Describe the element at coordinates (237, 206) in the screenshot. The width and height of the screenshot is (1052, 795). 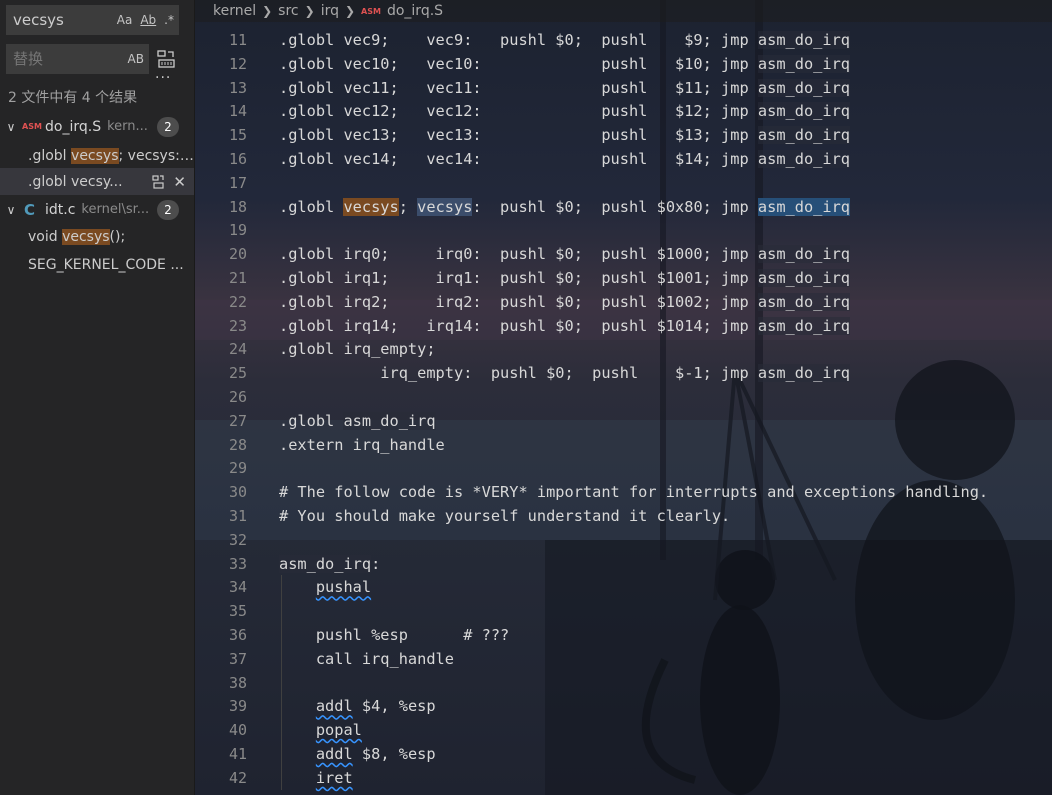
I see `line-number: 18` at that location.